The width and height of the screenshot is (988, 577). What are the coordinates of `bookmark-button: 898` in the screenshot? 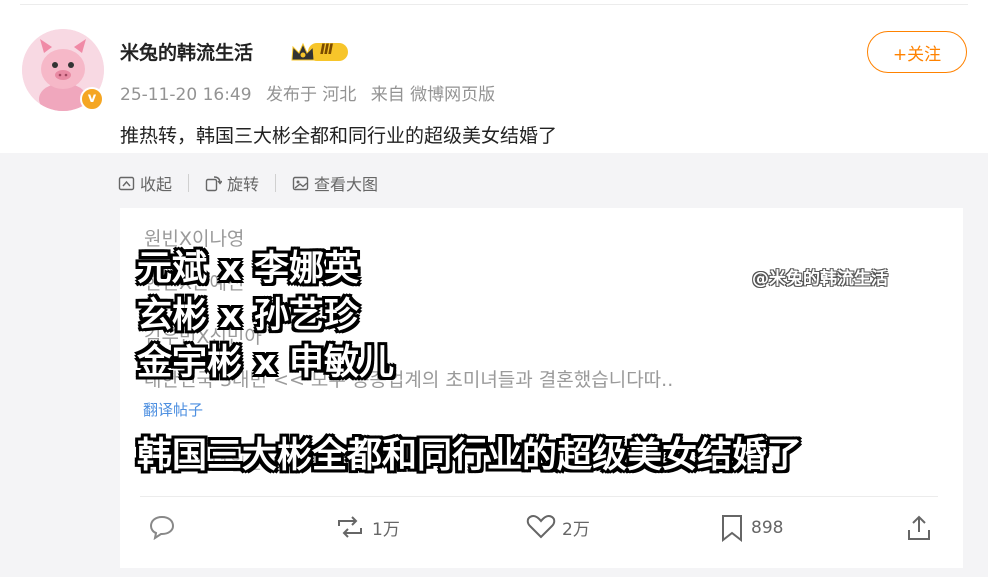 It's located at (751, 528).